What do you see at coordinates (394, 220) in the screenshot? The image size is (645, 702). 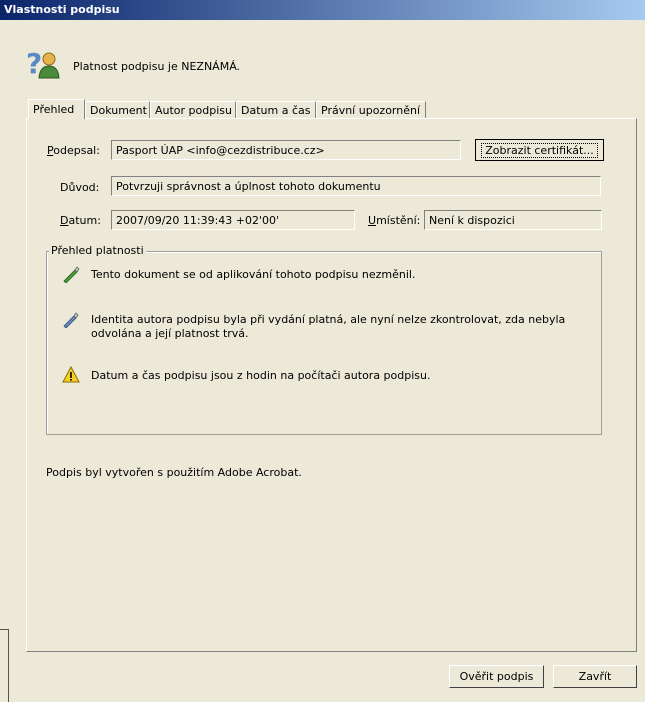 I see `location-label: Umístění:` at bounding box center [394, 220].